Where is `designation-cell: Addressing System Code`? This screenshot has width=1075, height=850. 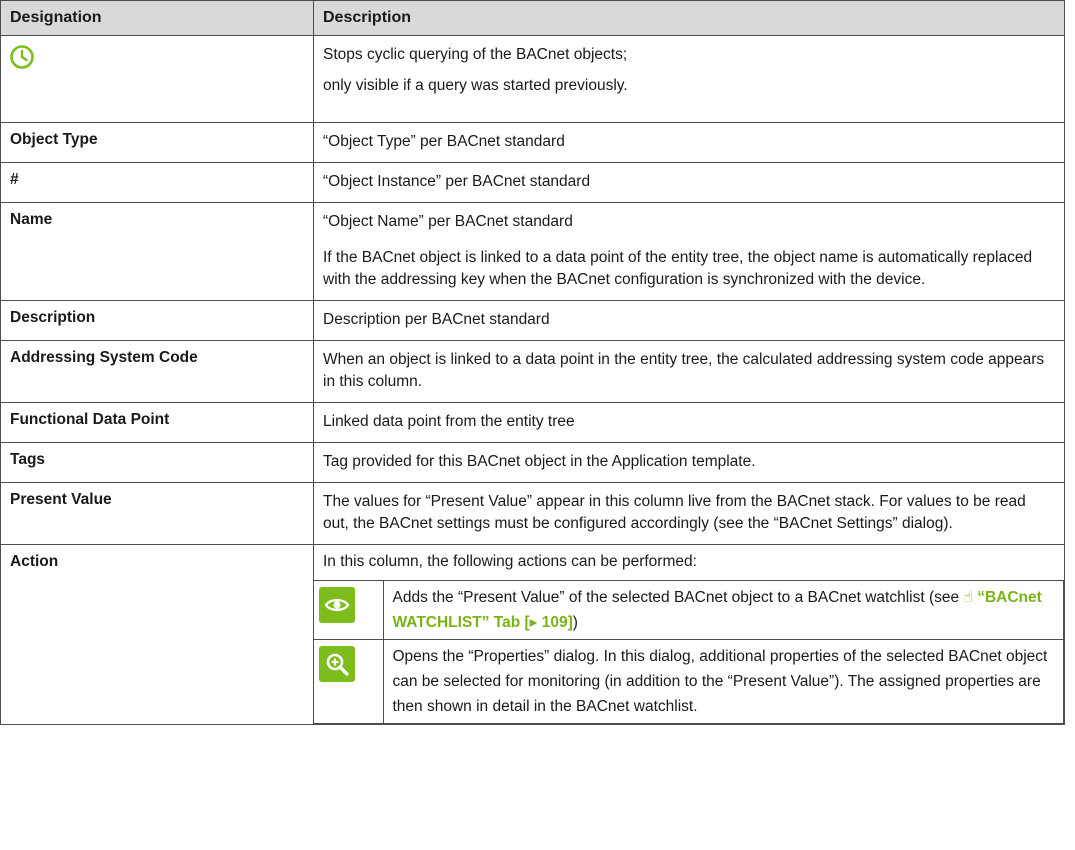 designation-cell: Addressing System Code is located at coordinates (157, 371).